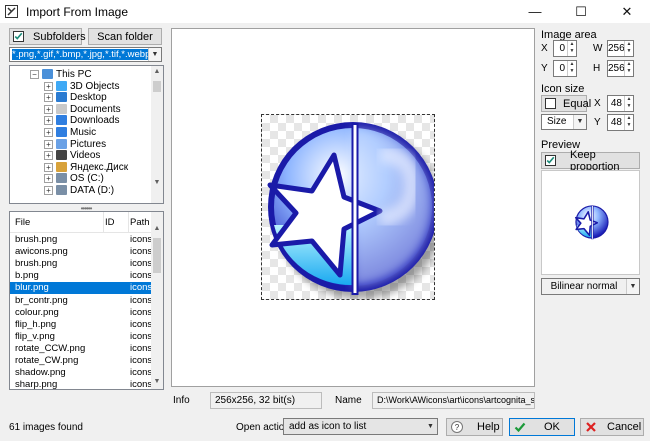  I want to click on cancel-label: Cancel, so click(624, 427).